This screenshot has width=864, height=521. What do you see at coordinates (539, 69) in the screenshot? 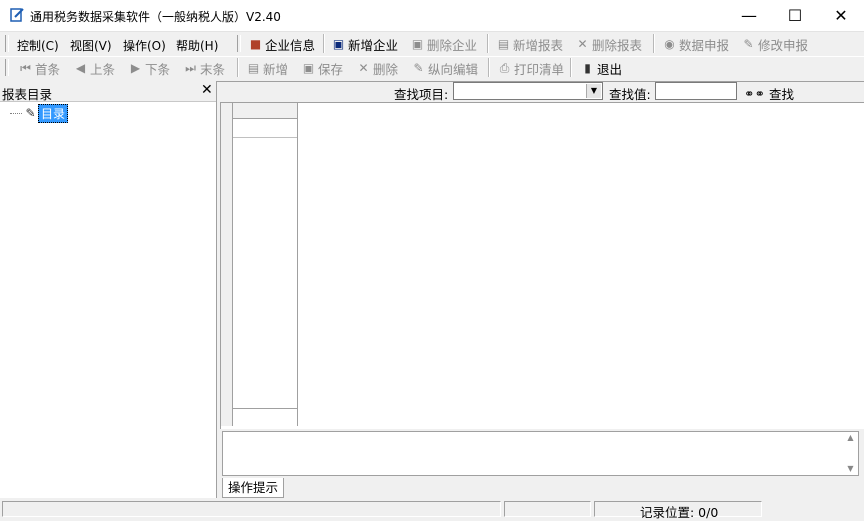
I see `print-list-label: 打印清单` at bounding box center [539, 69].